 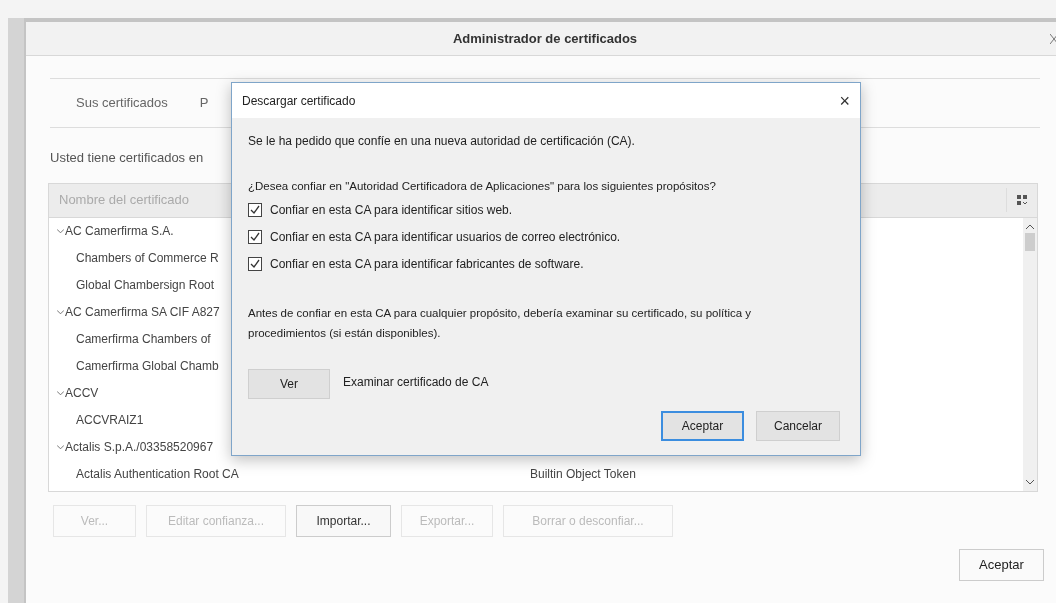 I want to click on scrollbar-thumb, so click(x=1030, y=241).